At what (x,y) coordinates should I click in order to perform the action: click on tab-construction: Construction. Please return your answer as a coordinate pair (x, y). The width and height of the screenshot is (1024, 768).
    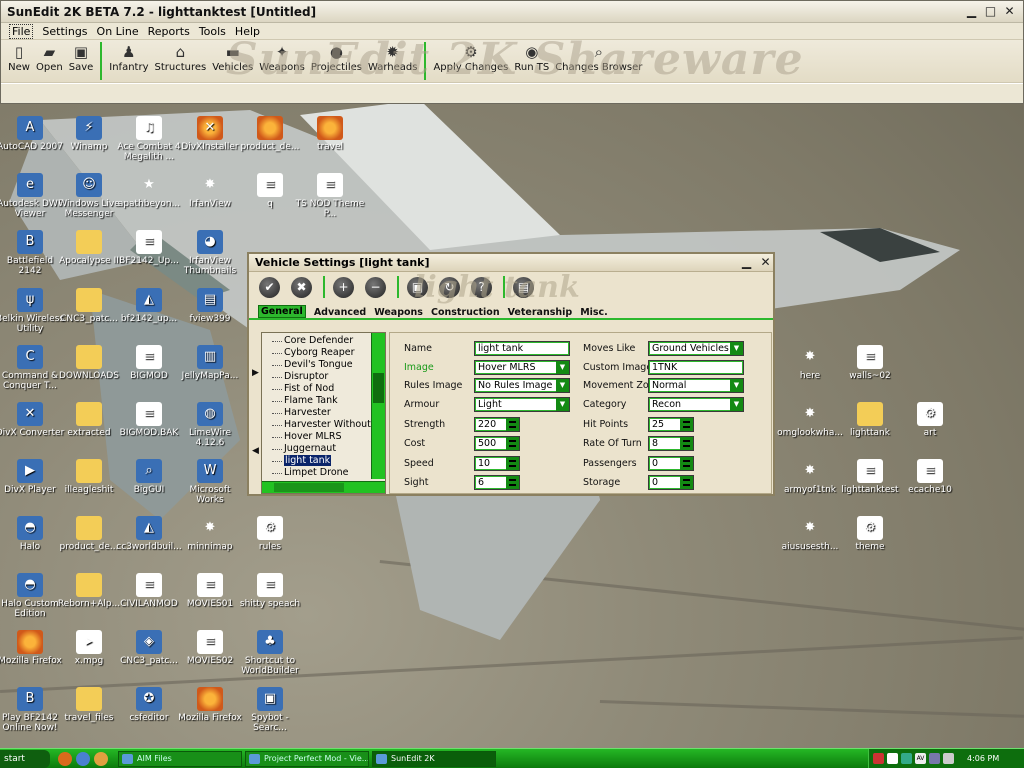
    Looking at the image, I should click on (465, 312).